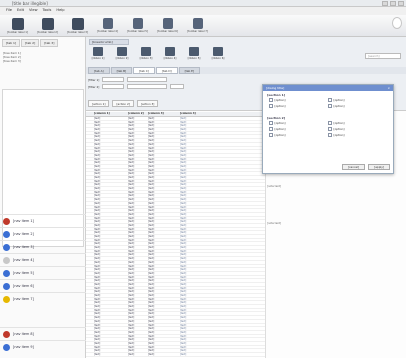 The width and height of the screenshot is (406, 358). What do you see at coordinates (383, 56) in the screenshot?
I see `search-input: [search]` at bounding box center [383, 56].